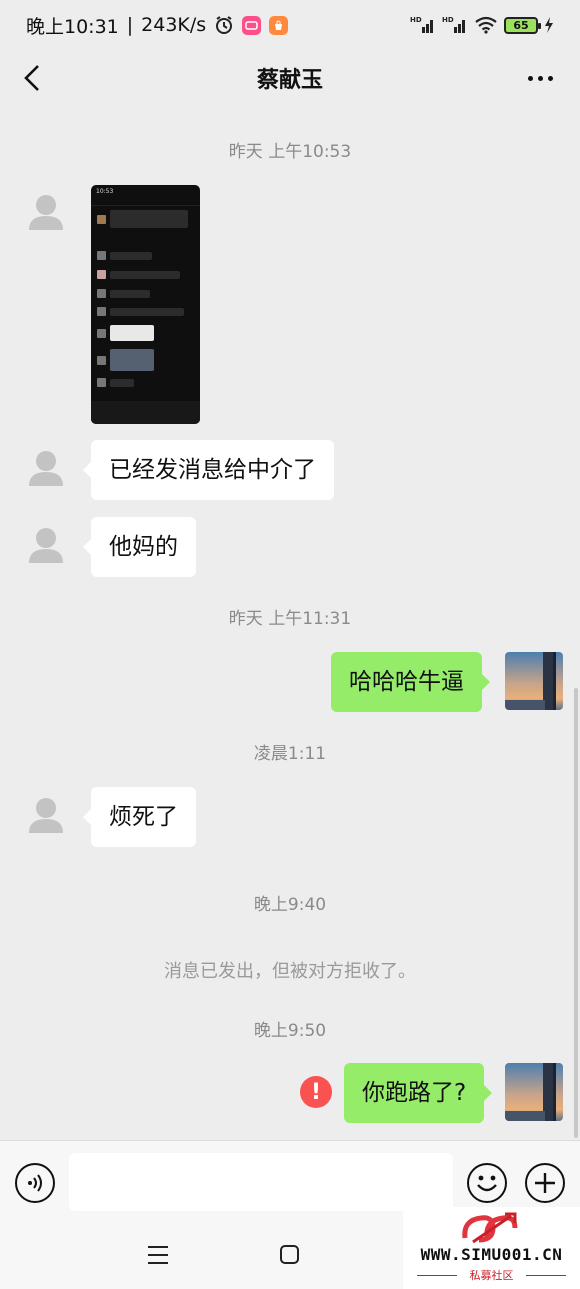 This screenshot has height=1289, width=580. Describe the element at coordinates (290, 971) in the screenshot. I see `system-message: 消息已发出，但被对方拒收了。` at that location.